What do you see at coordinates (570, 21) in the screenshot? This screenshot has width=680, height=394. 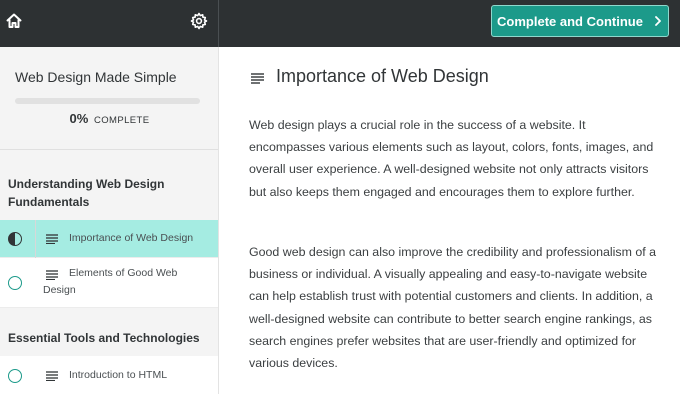 I see `complete-and-continue-label: Complete and Continue` at bounding box center [570, 21].